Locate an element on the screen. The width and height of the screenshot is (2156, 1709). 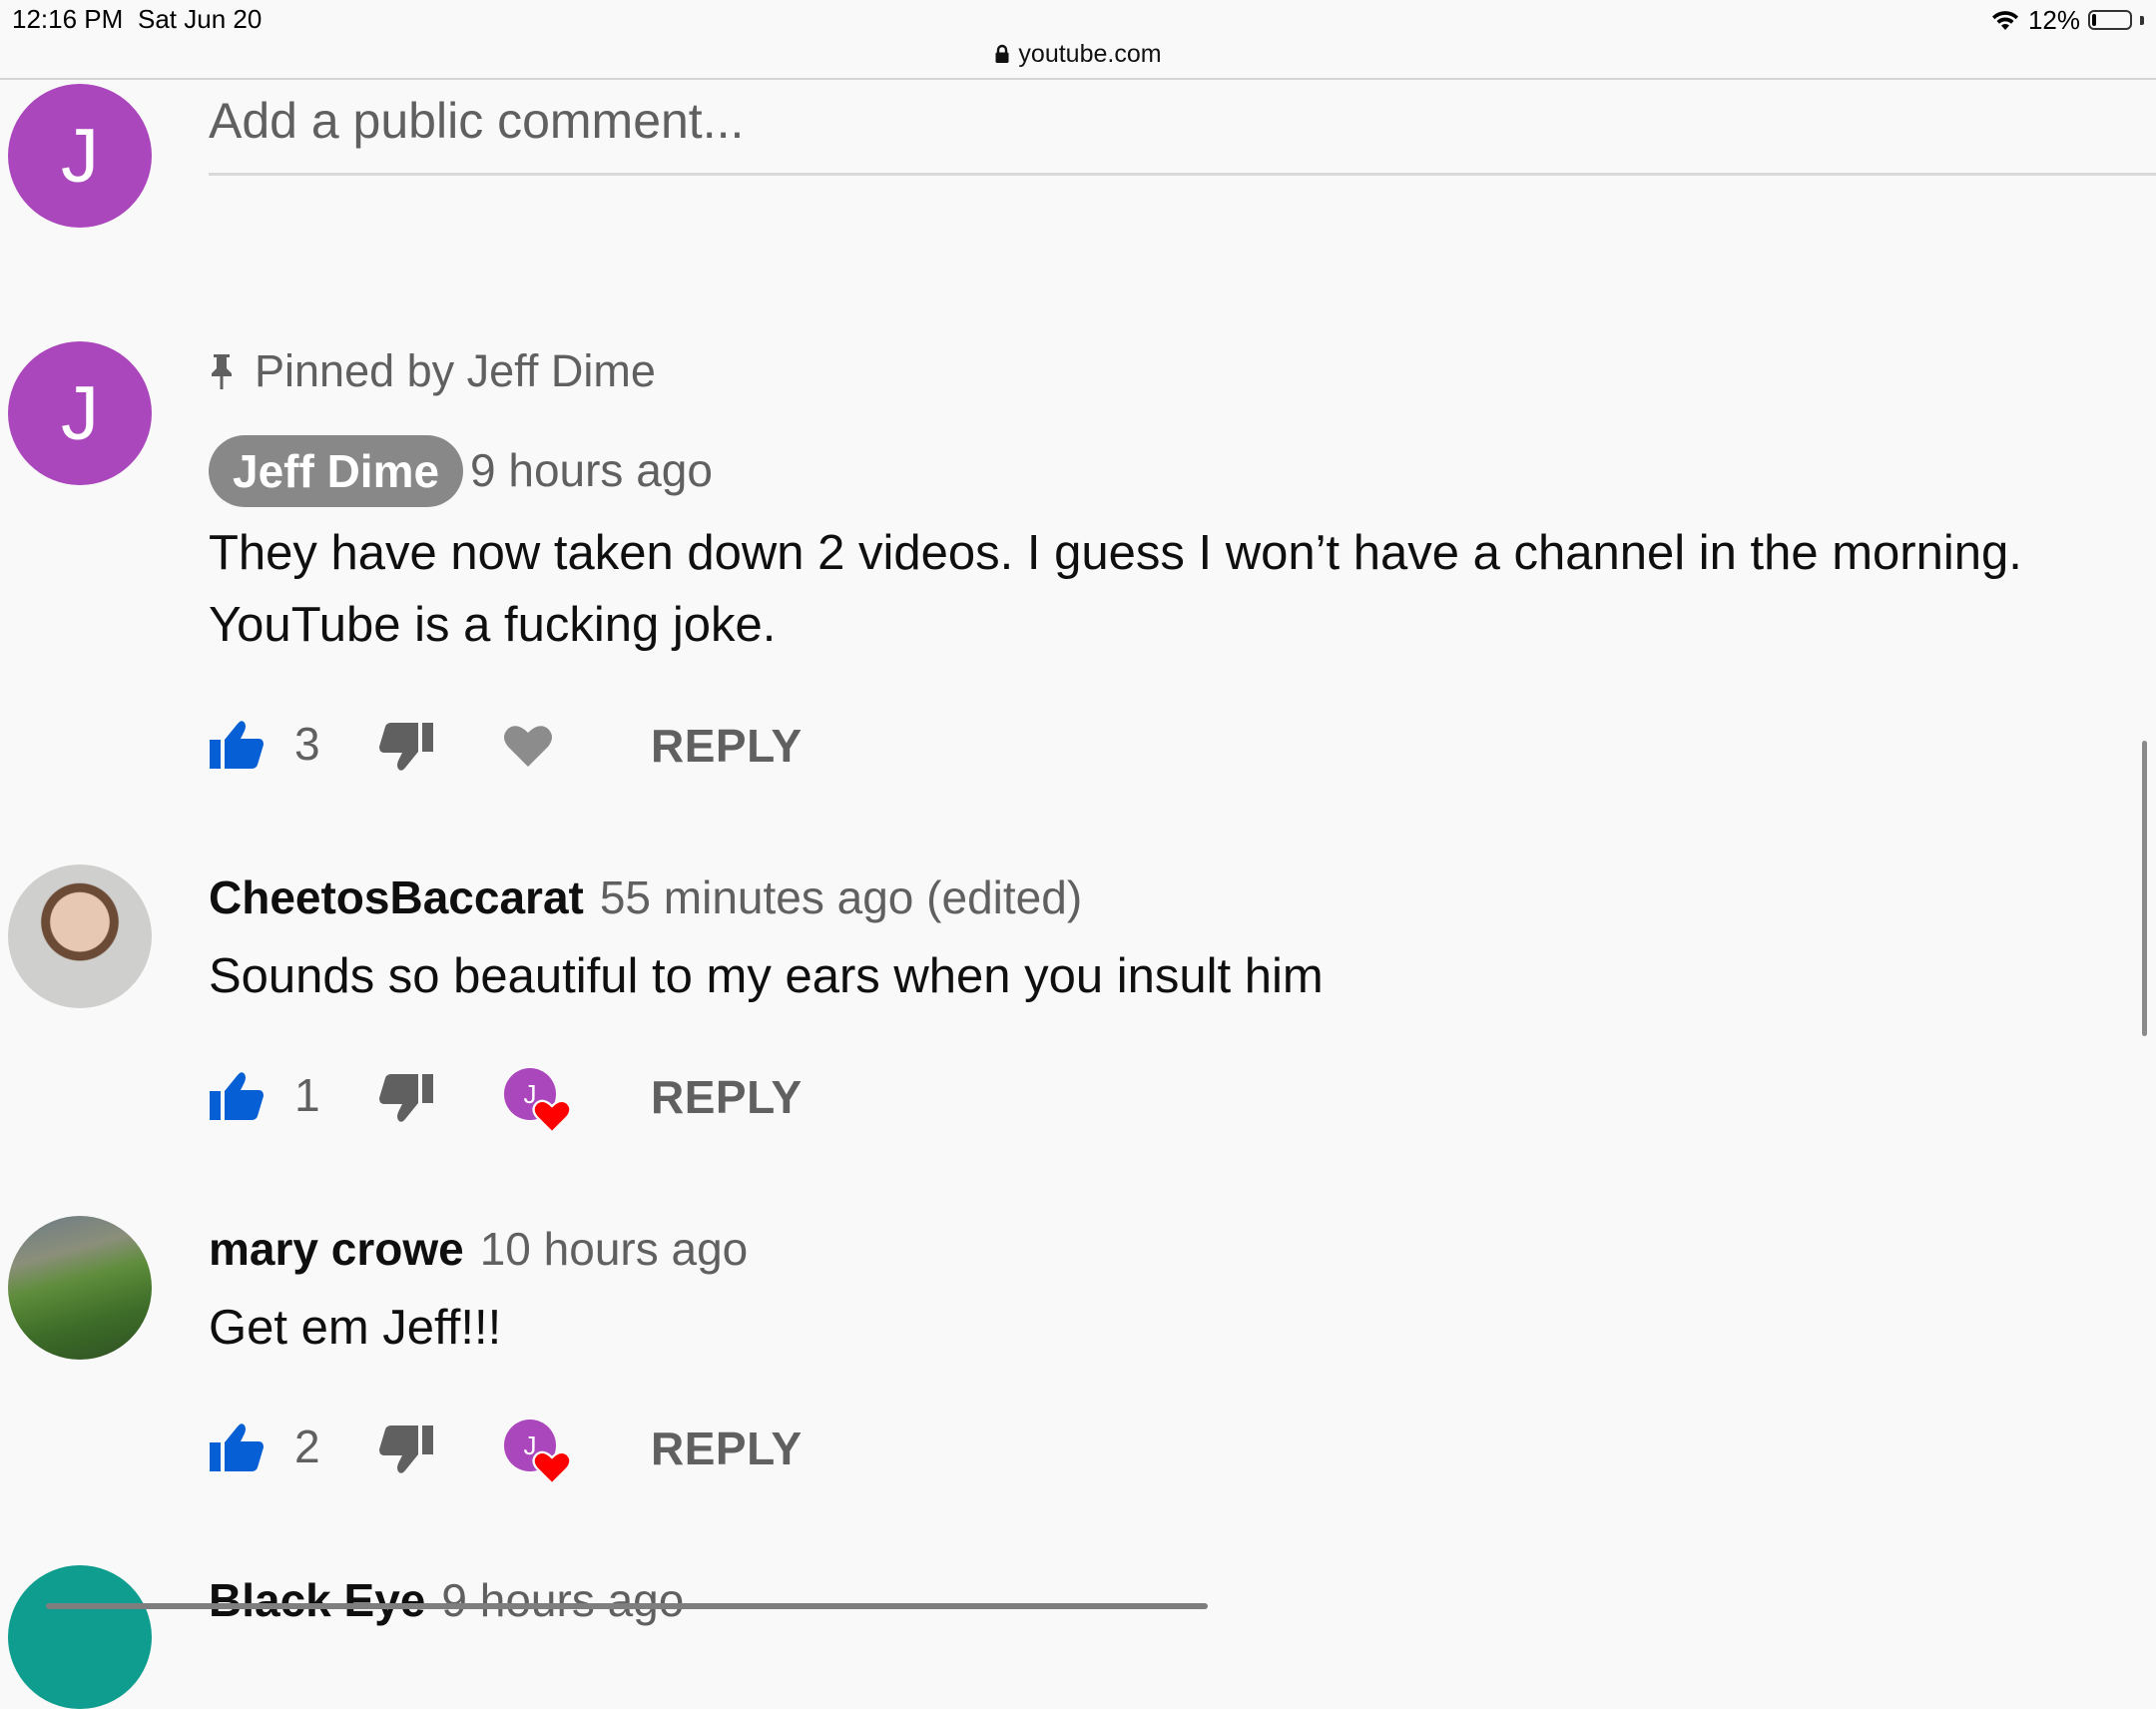
pinned-label: Pinned by Jeff Dime is located at coordinates (432, 371).